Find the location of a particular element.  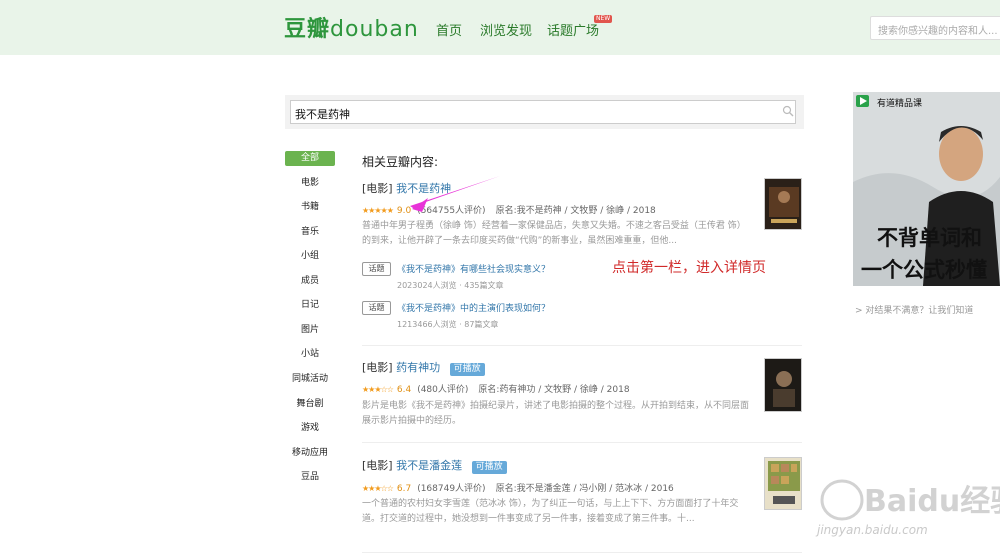

topic-meta: 1213466人浏览 · 87篇文章 is located at coordinates (448, 324).